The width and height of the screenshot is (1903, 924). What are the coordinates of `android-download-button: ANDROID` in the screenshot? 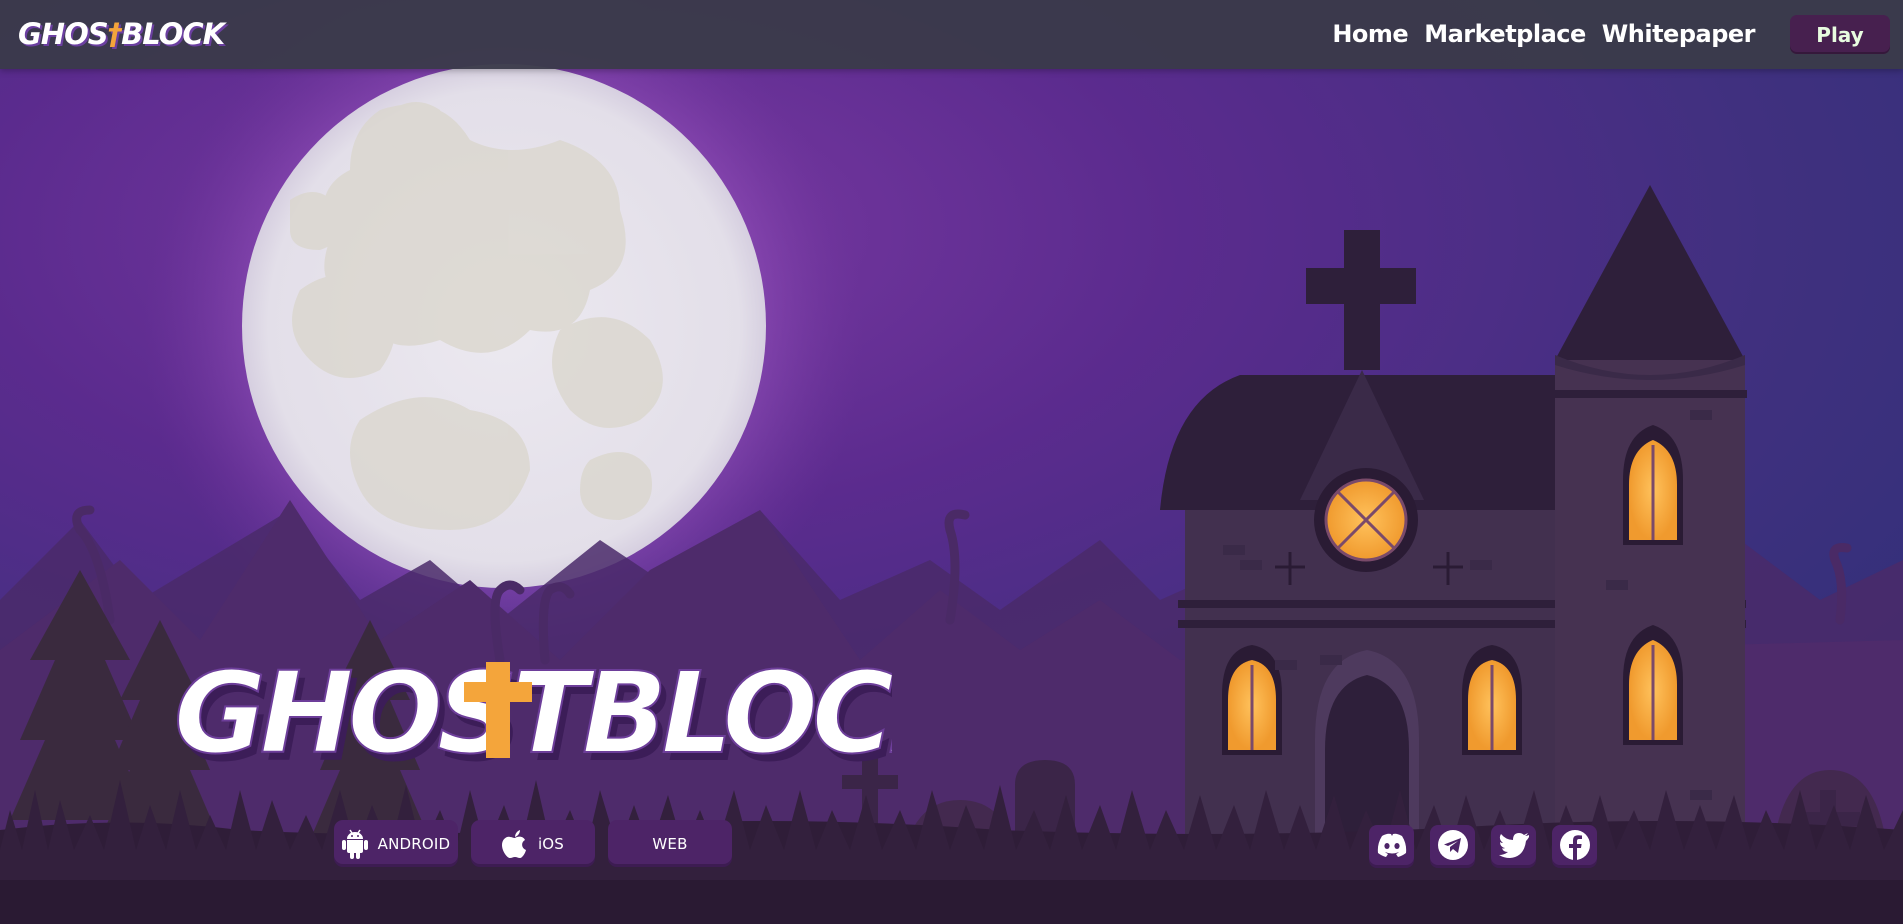 It's located at (396, 843).